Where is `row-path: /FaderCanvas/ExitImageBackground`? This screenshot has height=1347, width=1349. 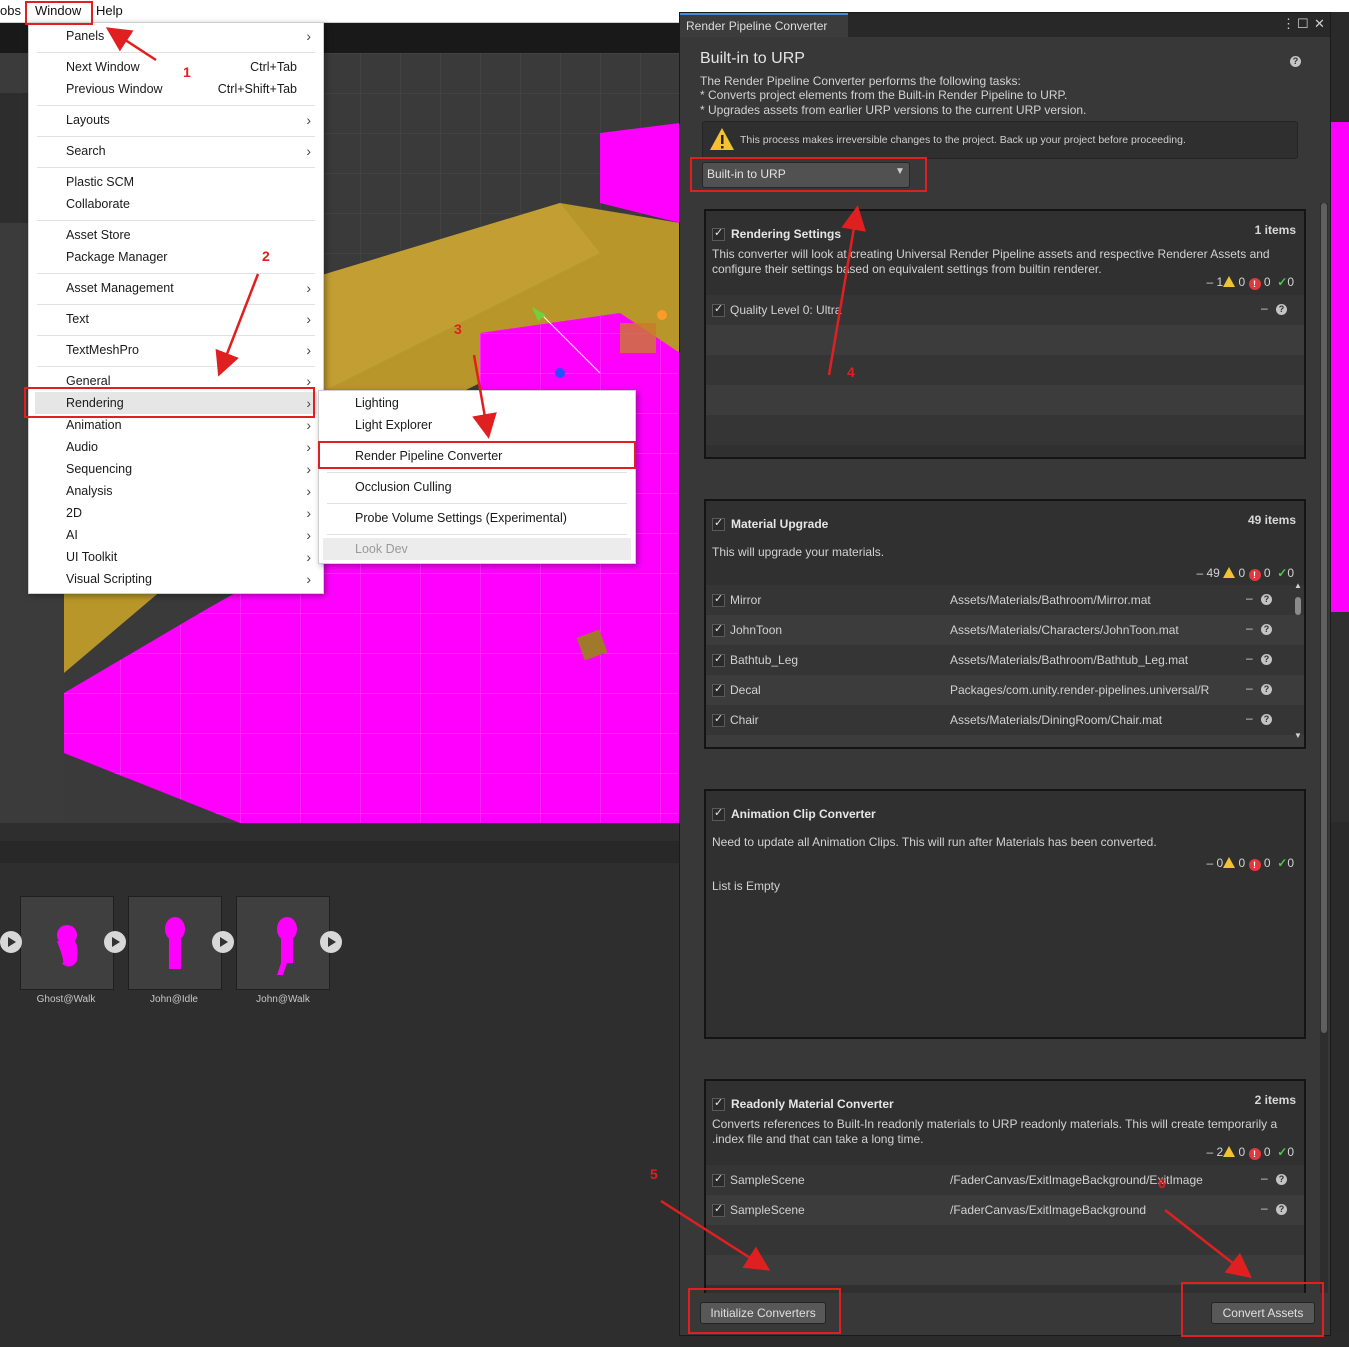
row-path: /FaderCanvas/ExitImageBackground is located at coordinates (1048, 1210).